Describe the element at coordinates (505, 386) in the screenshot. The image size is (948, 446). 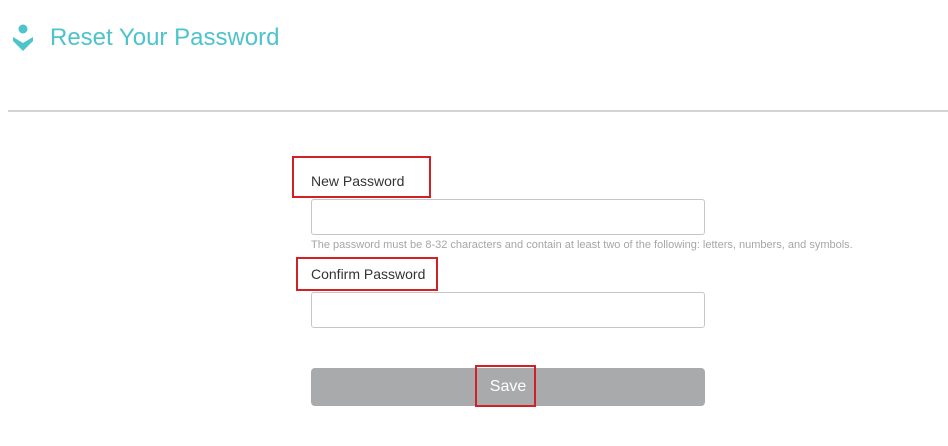
I see `save-button-highlight` at that location.